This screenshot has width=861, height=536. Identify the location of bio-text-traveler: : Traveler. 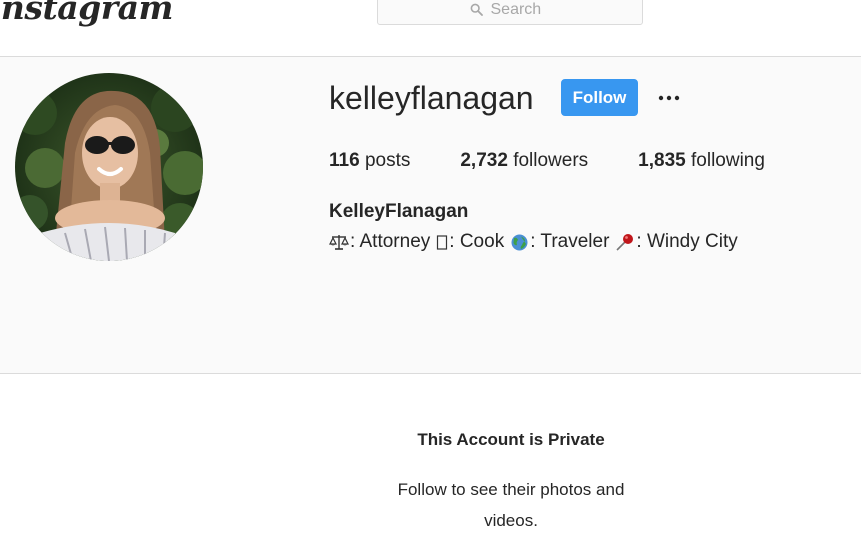
(570, 241).